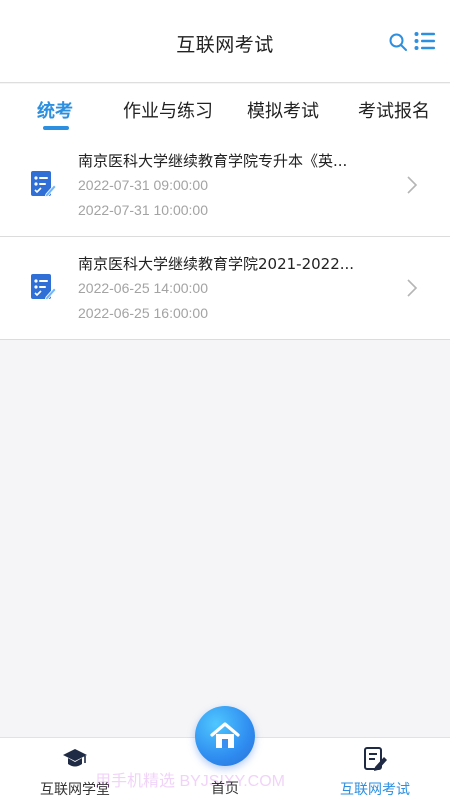  Describe the element at coordinates (143, 185) in the screenshot. I see `exam-start-time: 2022-07-31 09:00:00` at that location.